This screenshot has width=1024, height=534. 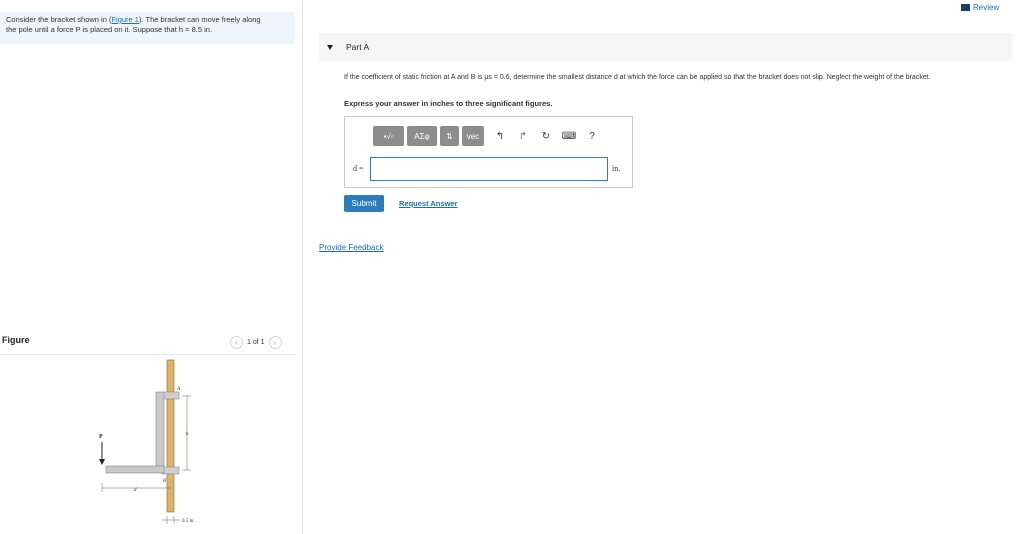 What do you see at coordinates (488, 152) in the screenshot?
I see `answer-box: ▪√▫ ΑΣφ ⇅ vec ↰ ↱ ↻ ⌨ ? d = in.` at bounding box center [488, 152].